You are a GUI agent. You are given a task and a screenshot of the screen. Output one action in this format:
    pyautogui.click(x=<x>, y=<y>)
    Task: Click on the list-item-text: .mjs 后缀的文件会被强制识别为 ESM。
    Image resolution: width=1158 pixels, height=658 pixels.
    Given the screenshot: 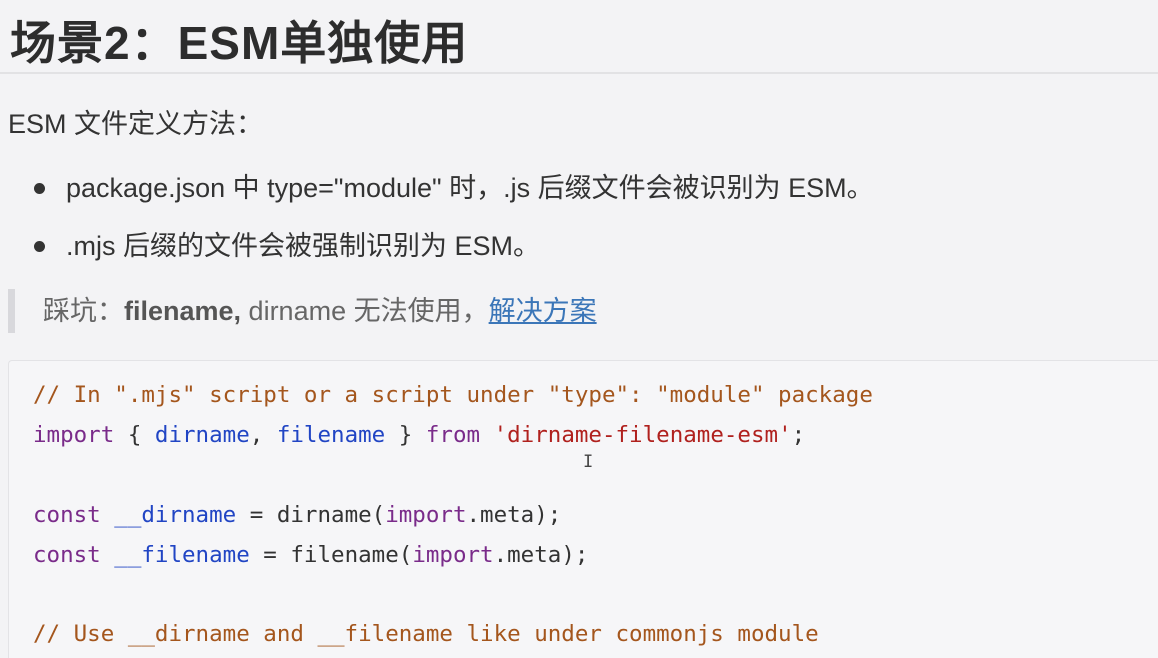 What is the action you would take?
    pyautogui.click(x=303, y=246)
    